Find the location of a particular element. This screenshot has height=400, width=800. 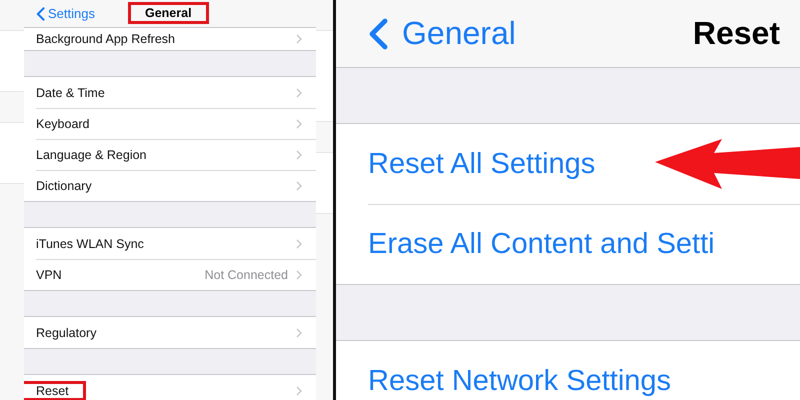

back-button: General is located at coordinates (426, 33).